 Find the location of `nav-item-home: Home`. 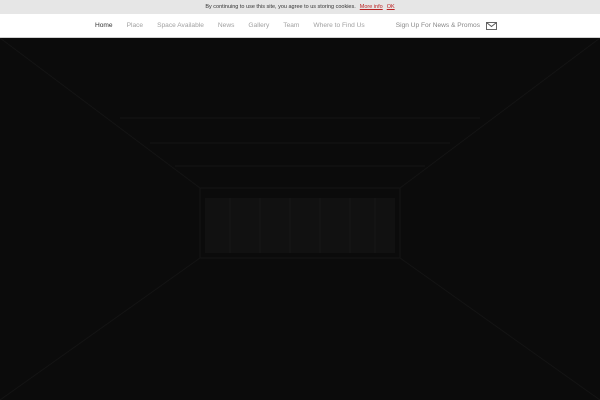

nav-item-home: Home is located at coordinates (104, 25).